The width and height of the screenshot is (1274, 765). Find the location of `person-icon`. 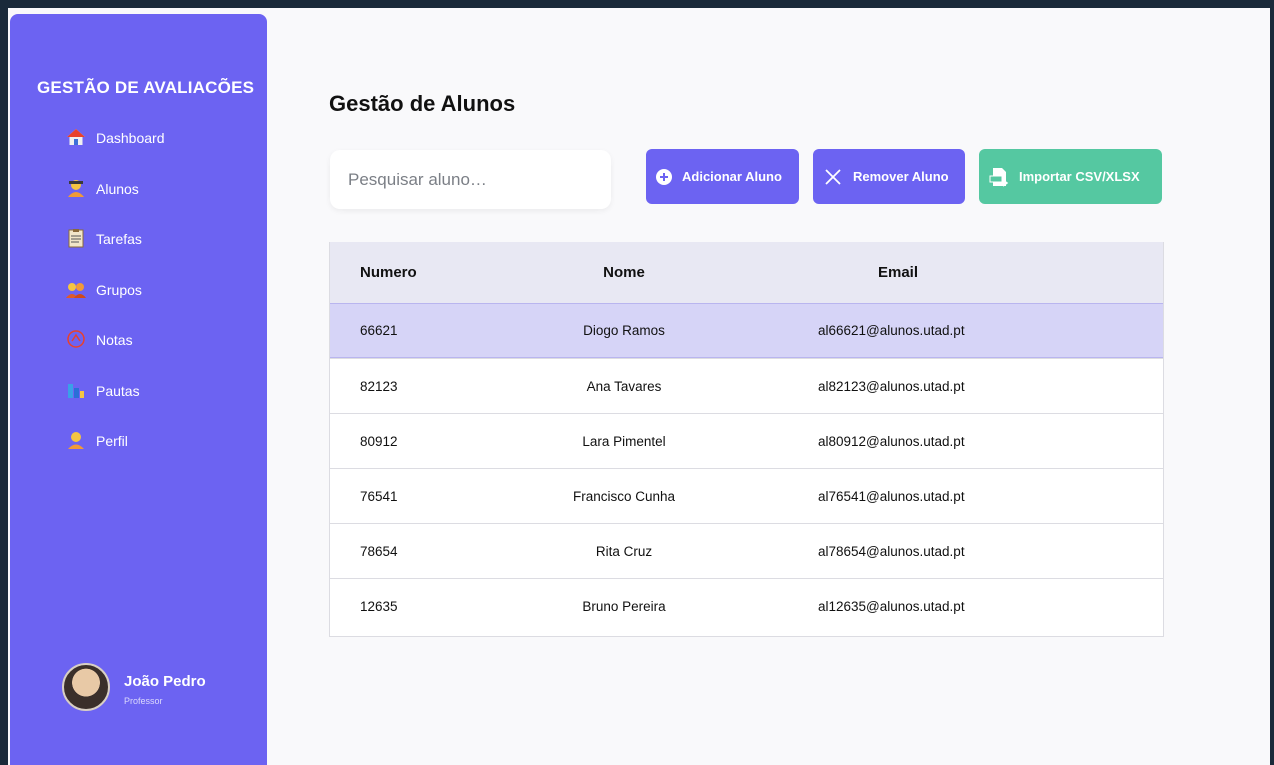

person-icon is located at coordinates (76, 440).